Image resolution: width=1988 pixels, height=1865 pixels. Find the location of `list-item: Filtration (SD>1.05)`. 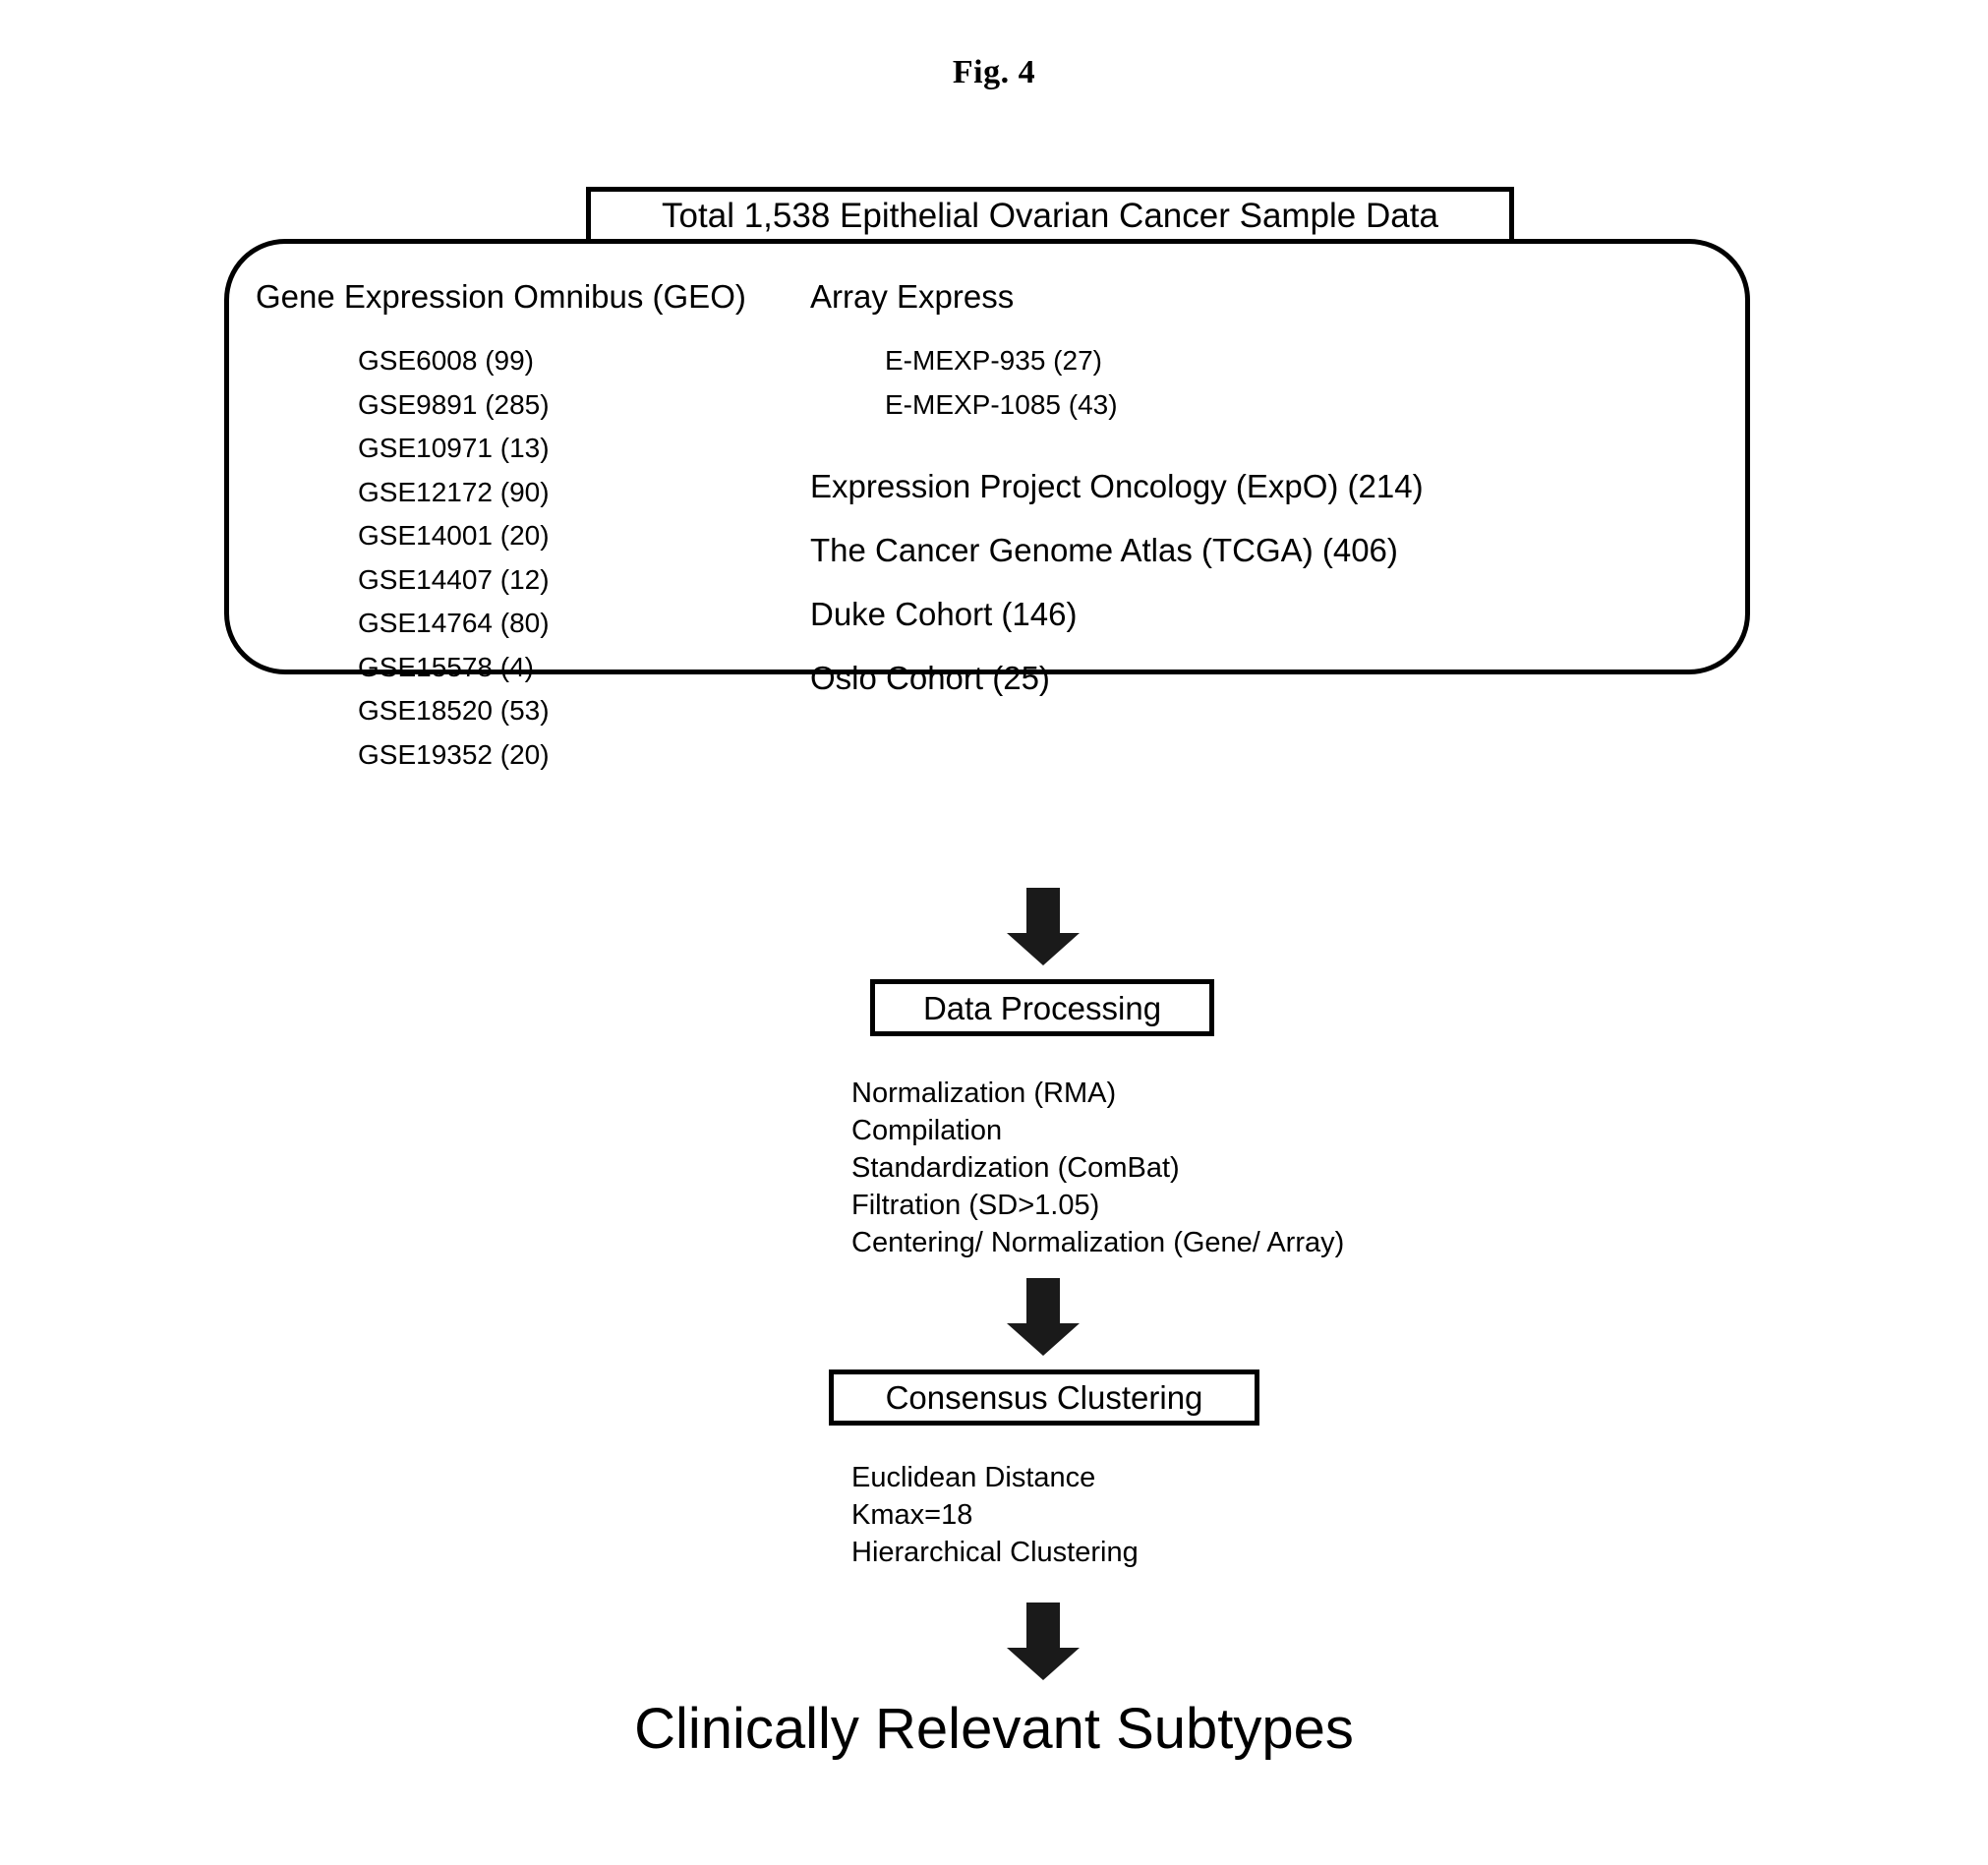

list-item: Filtration (SD>1.05) is located at coordinates (975, 1205).